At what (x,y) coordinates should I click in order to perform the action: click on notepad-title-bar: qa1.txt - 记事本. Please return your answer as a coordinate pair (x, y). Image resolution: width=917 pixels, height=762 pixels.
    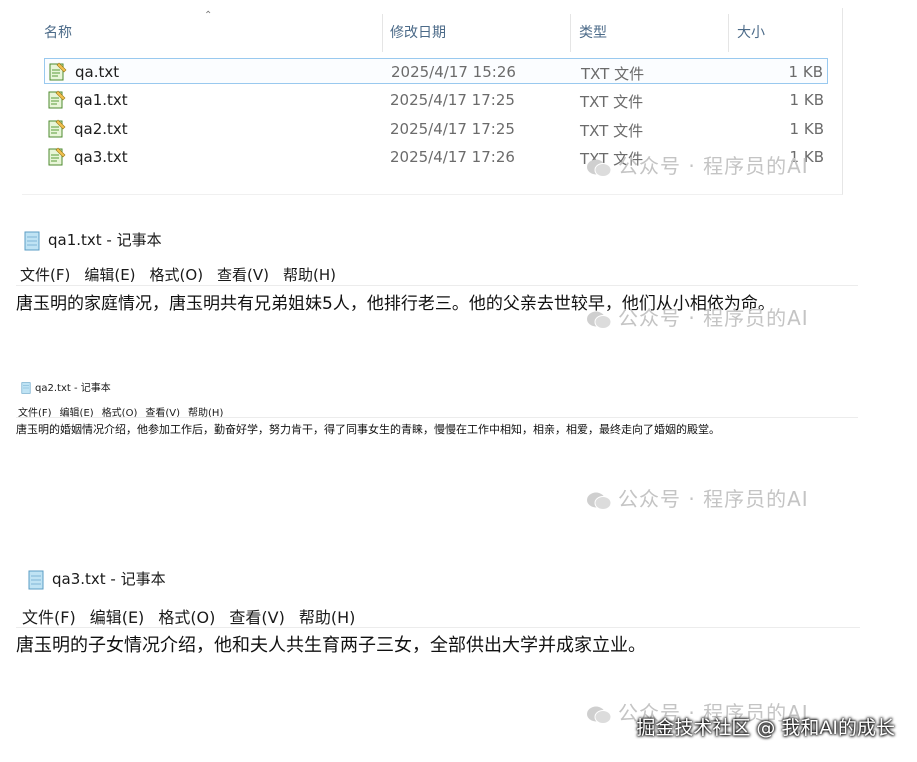
    Looking at the image, I should click on (92, 240).